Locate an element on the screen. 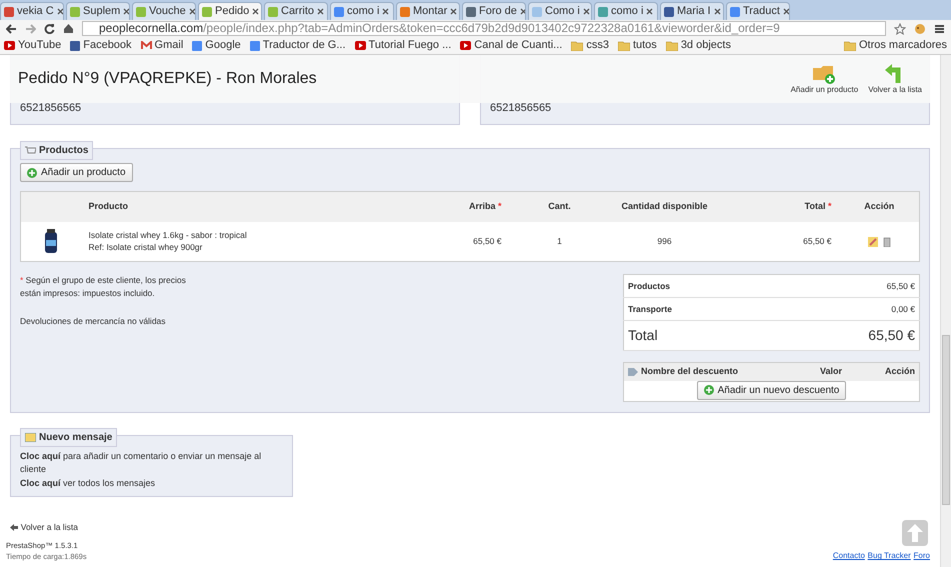 Image resolution: width=951 pixels, height=567 pixels. browser-tab: Como i is located at coordinates (560, 11).